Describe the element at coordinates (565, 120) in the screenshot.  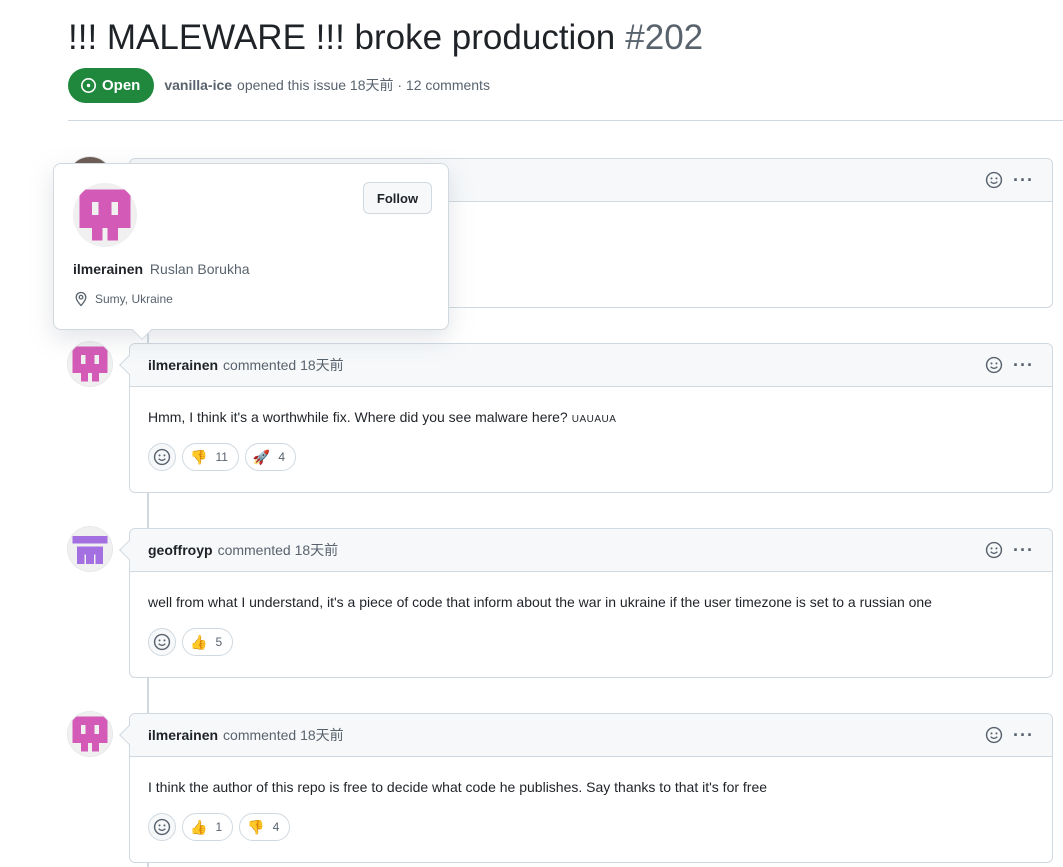
I see `header-divider` at that location.